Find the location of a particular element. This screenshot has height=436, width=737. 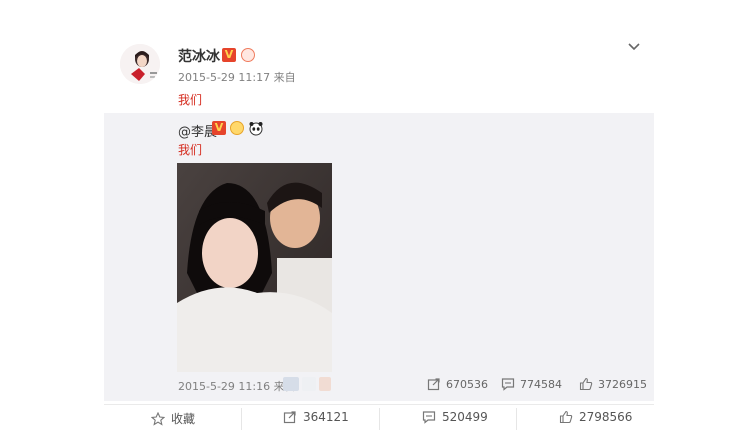

repost-stat-likes: 3726915 is located at coordinates (613, 384).